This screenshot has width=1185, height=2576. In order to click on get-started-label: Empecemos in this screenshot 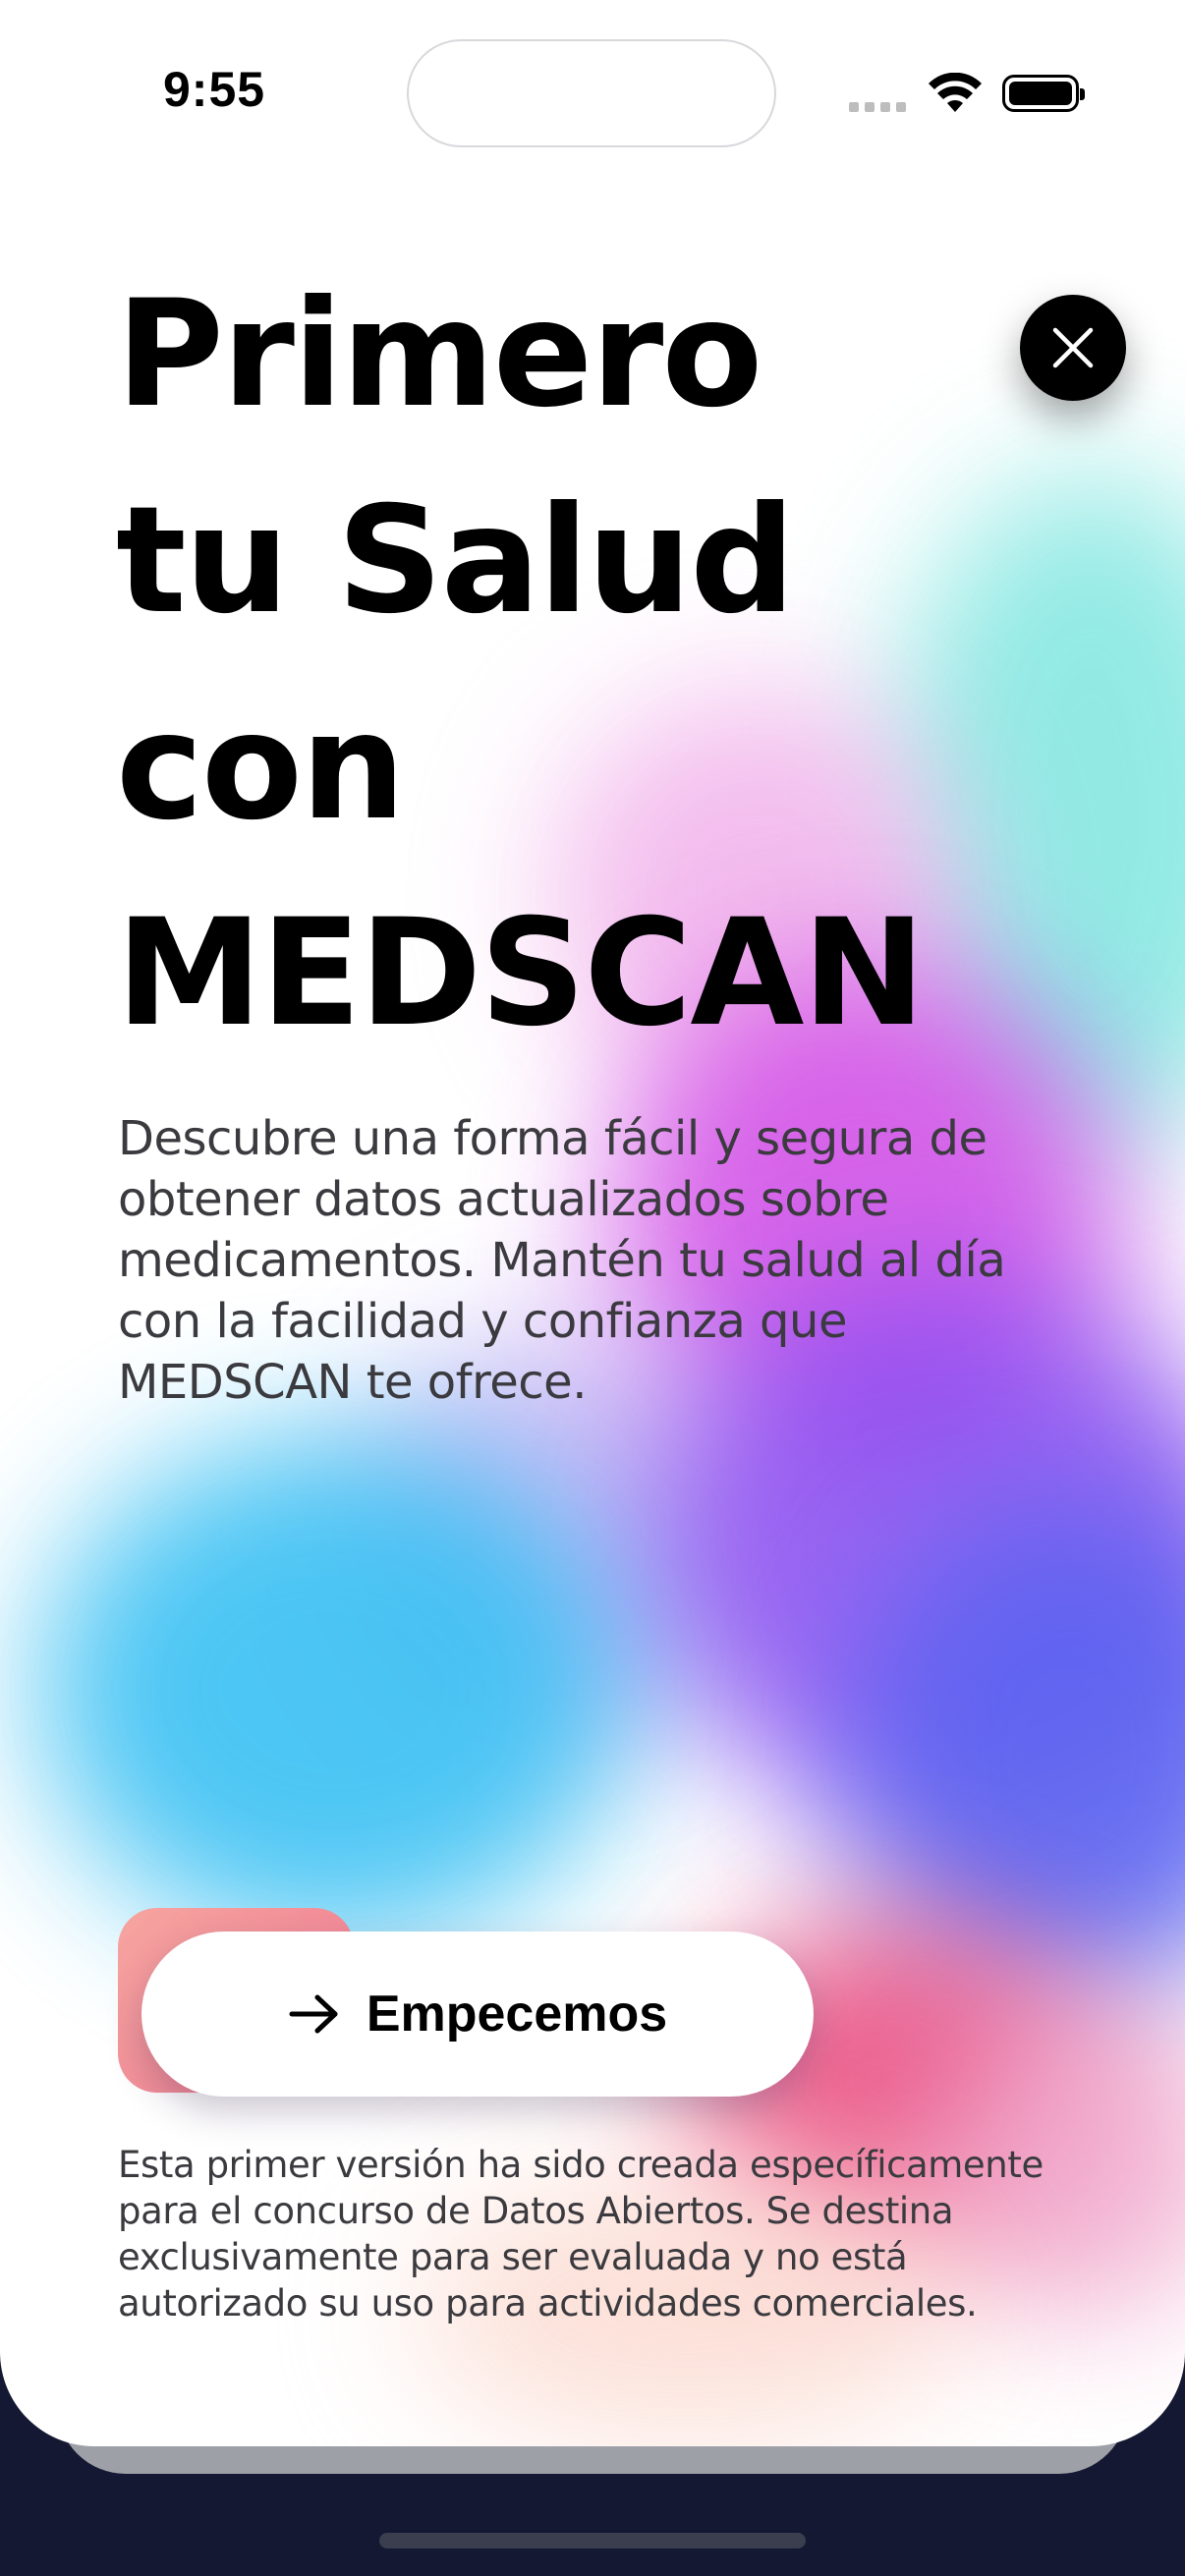, I will do `click(517, 2014)`.